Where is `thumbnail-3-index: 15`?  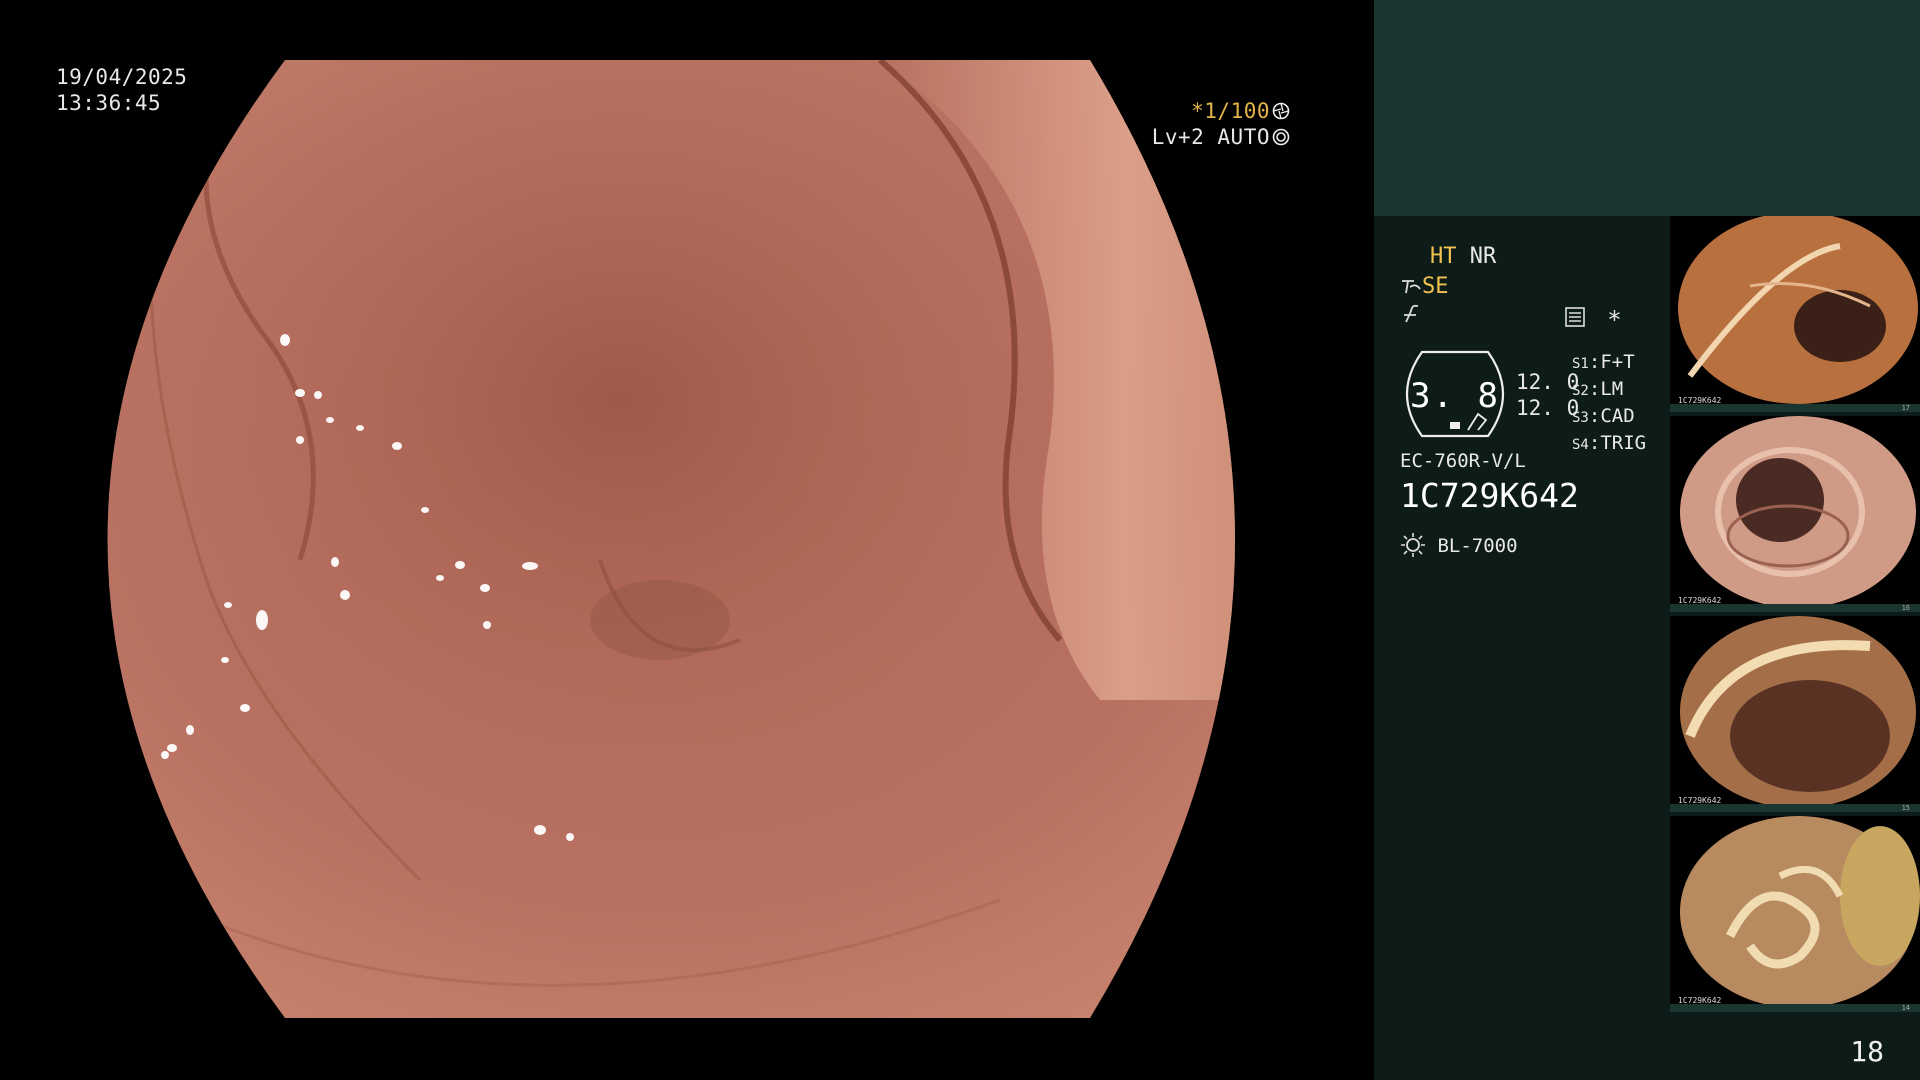 thumbnail-3-index: 15 is located at coordinates (1906, 808).